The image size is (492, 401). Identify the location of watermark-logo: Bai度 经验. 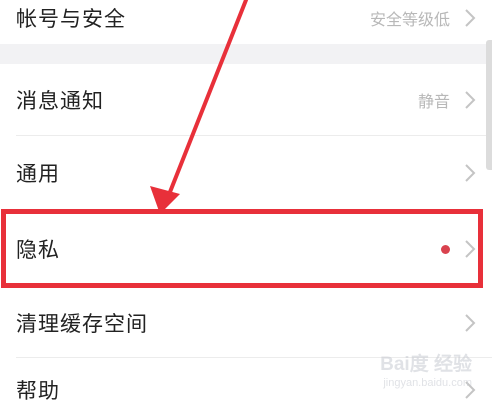
(426, 364).